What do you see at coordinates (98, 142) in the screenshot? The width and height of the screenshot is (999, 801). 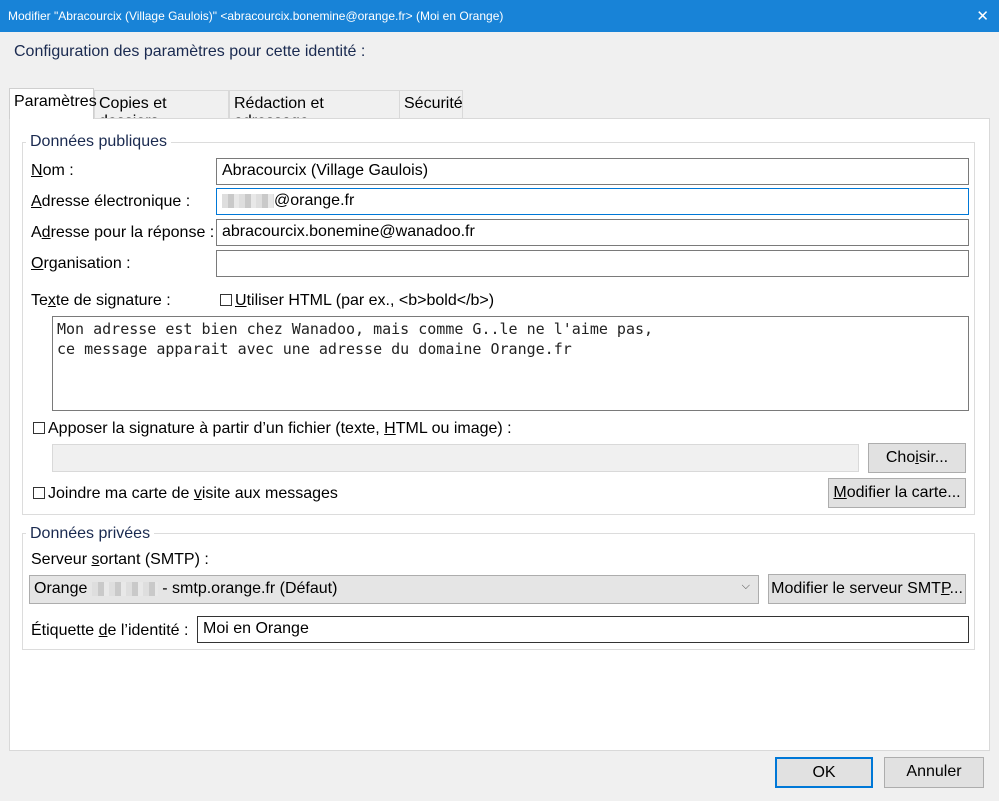 I see `public-data-legend: Données publiques` at bounding box center [98, 142].